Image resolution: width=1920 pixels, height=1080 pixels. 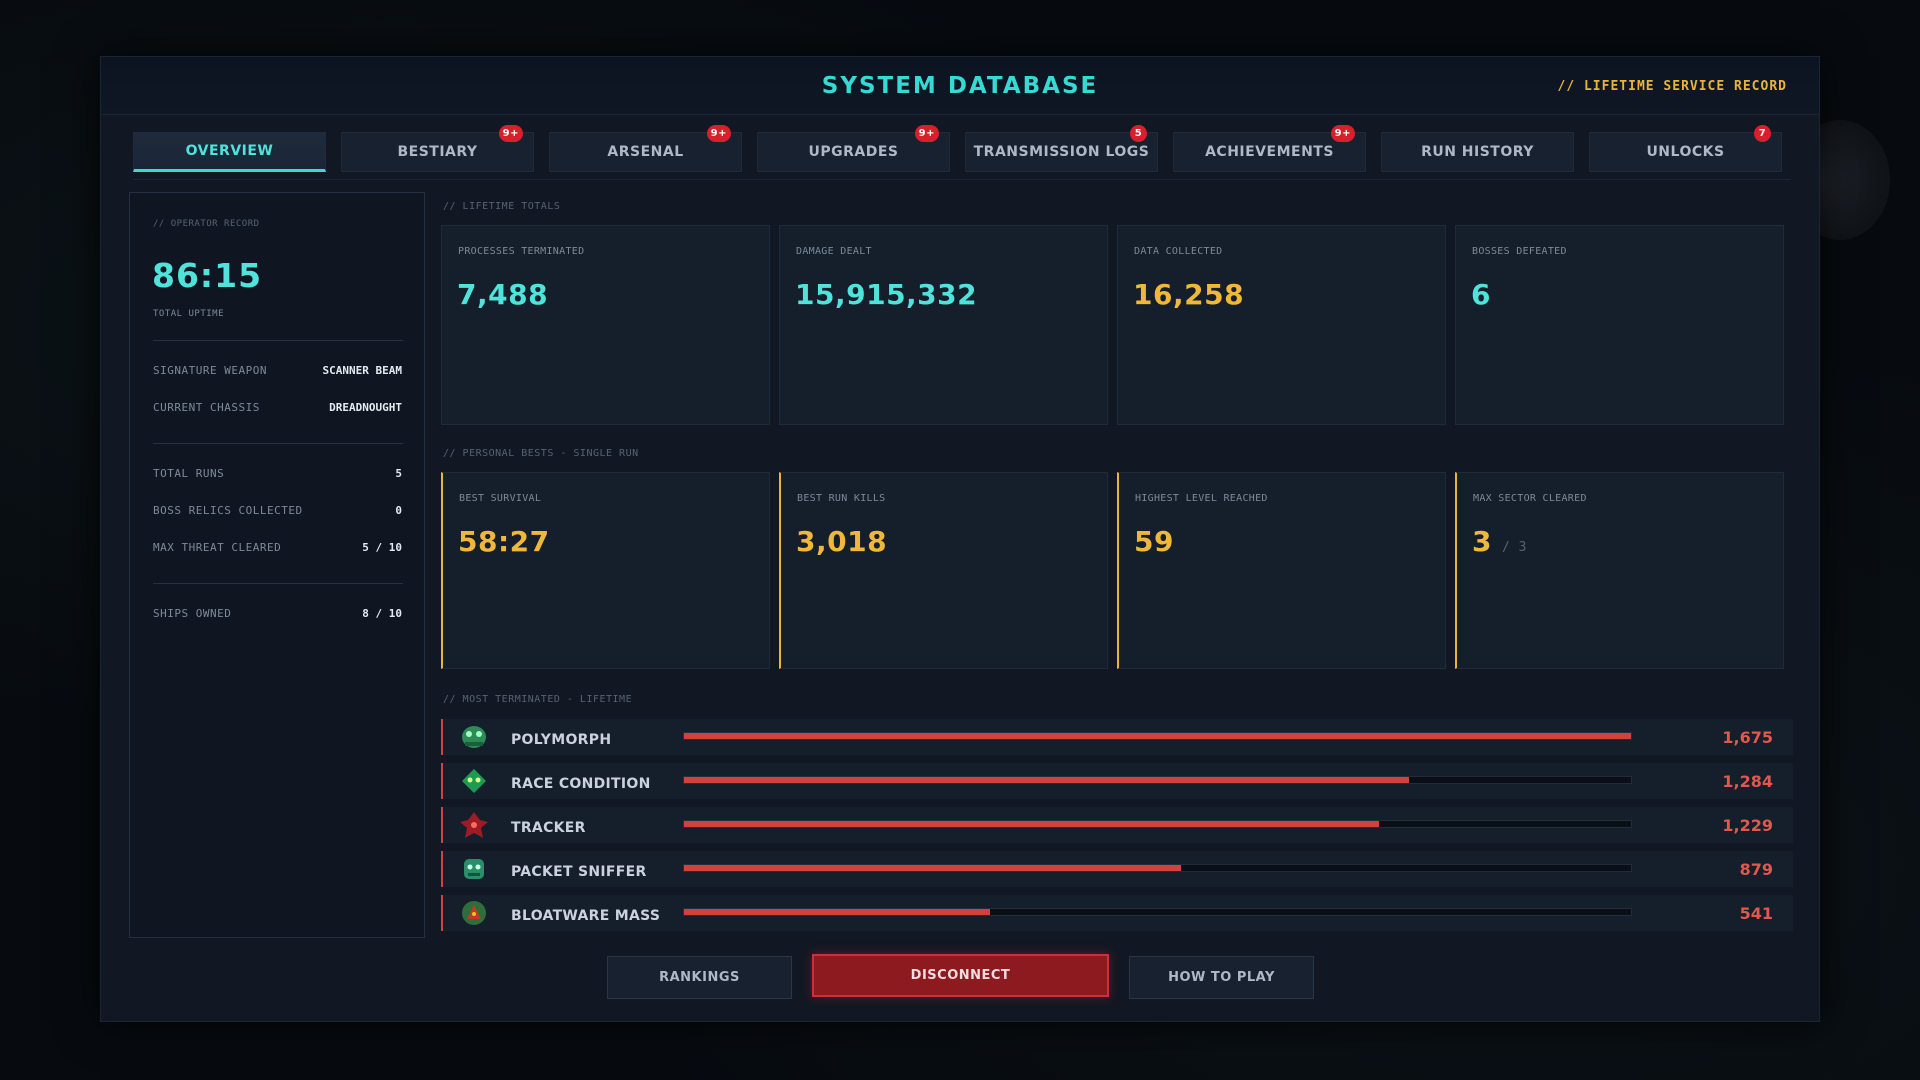 What do you see at coordinates (1619, 570) in the screenshot?
I see `best-card: MAX SECTOR CLEARED 3 / 3` at bounding box center [1619, 570].